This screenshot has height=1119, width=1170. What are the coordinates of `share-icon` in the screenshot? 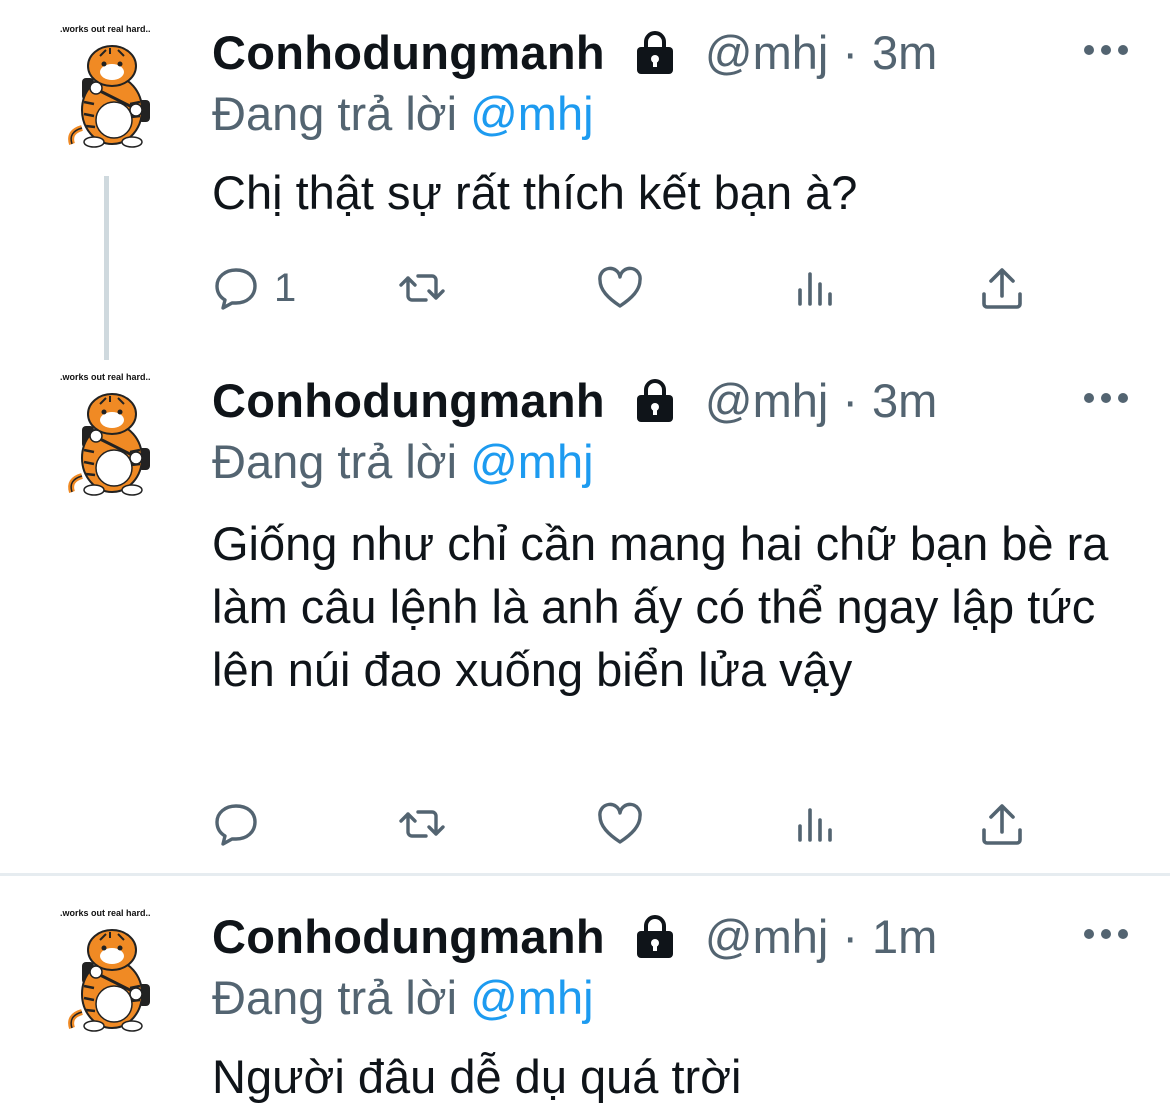 It's located at (1002, 824).